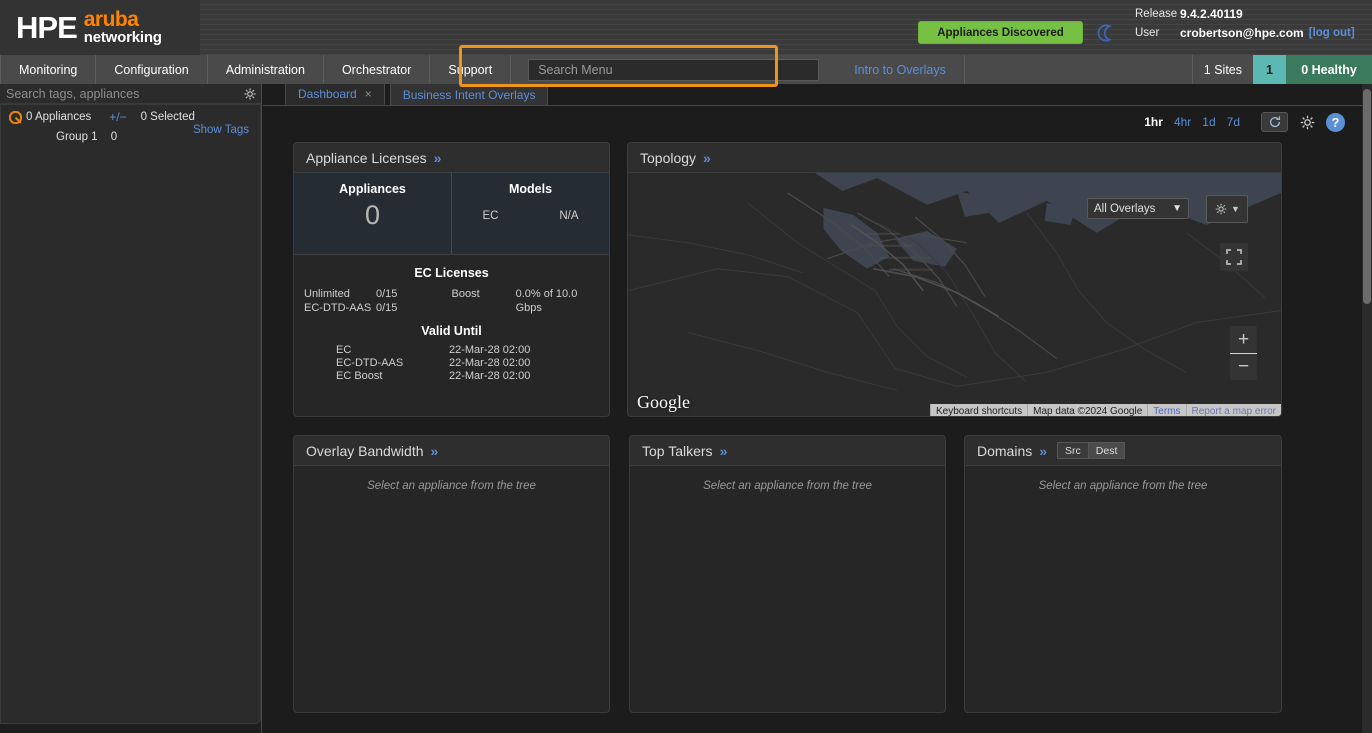  I want to click on boost-value: 0.0% of 10.0 Gbps, so click(546, 301).